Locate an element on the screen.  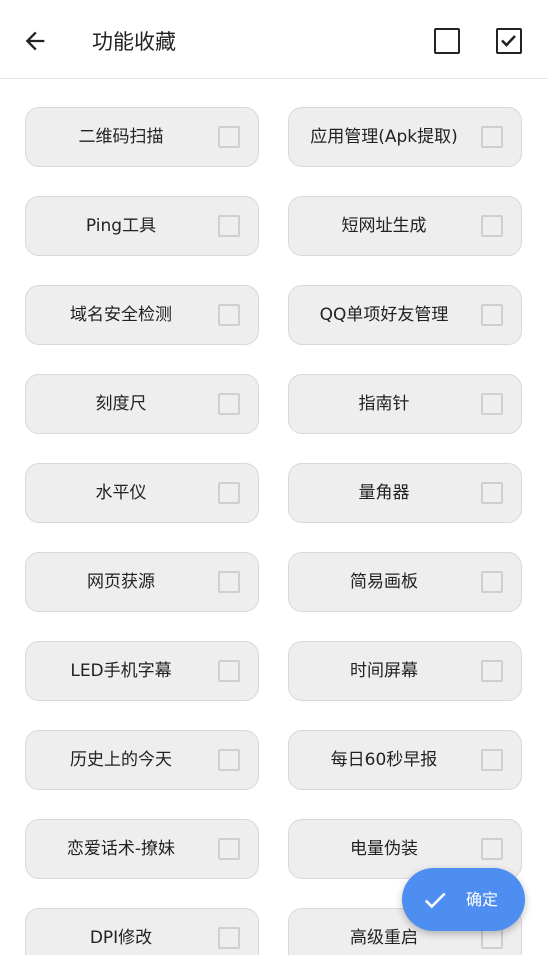
feature-card-label: 应用管理(Apk提取) is located at coordinates (384, 137).